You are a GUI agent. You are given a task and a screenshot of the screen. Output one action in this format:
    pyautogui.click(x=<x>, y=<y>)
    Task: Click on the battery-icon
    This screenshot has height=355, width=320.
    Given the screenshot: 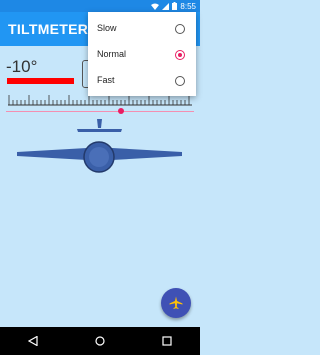 What is the action you would take?
    pyautogui.click(x=175, y=6)
    